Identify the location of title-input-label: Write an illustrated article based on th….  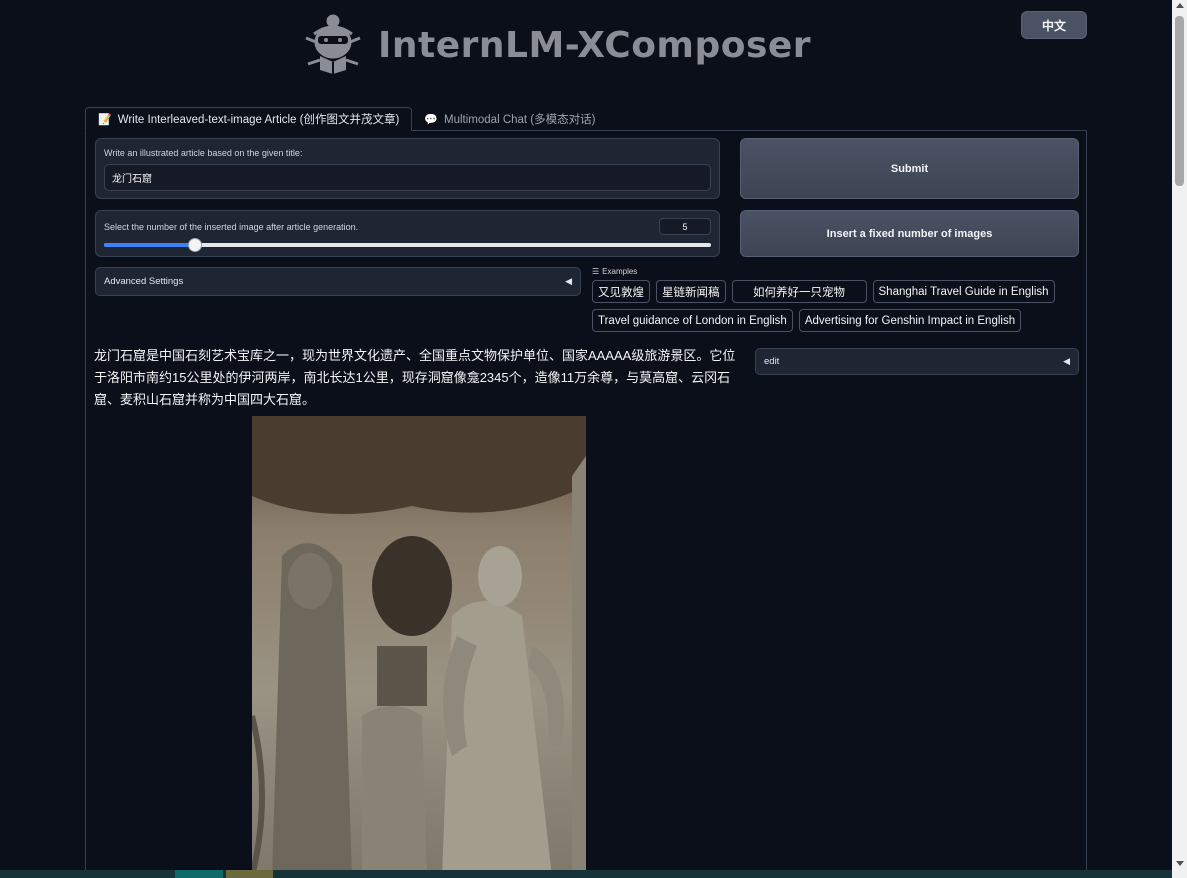
(203, 153).